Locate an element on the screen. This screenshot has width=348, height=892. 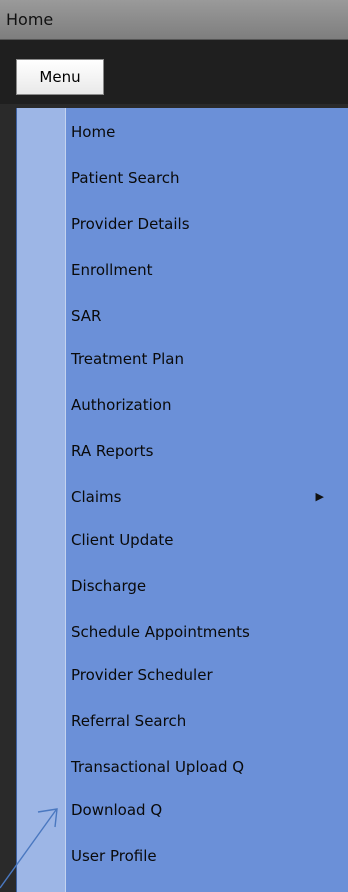
menu-item-transactional-upload-q: Transactional Upload Q is located at coordinates (190, 767).